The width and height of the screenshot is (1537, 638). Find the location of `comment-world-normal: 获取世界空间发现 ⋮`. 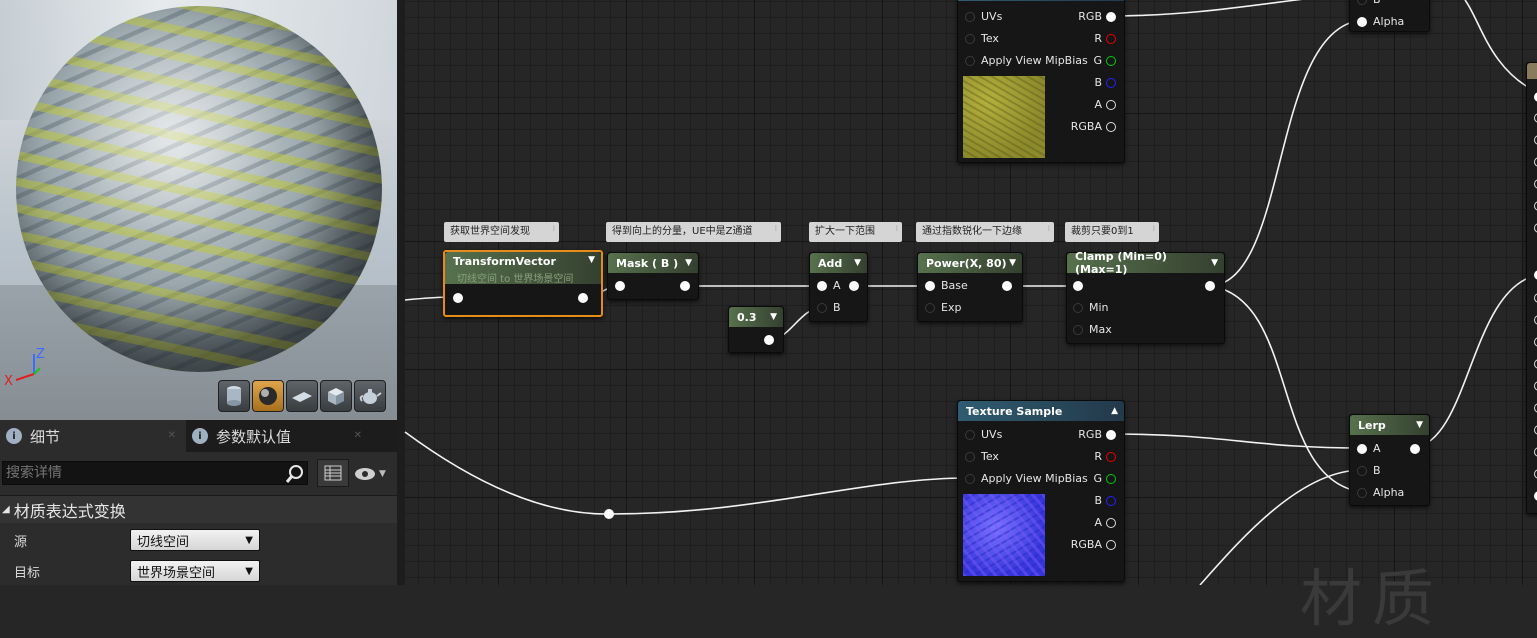

comment-world-normal: 获取世界空间发现 ⋮ is located at coordinates (501, 232).